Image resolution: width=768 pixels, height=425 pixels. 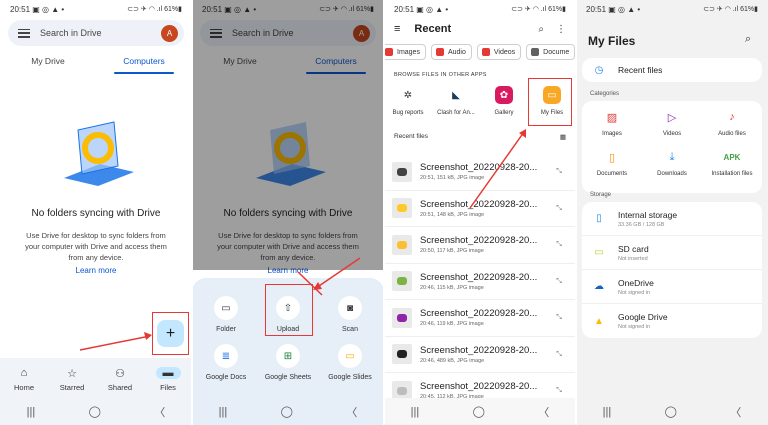 I want to click on audio-icon, so click(x=439, y=52).